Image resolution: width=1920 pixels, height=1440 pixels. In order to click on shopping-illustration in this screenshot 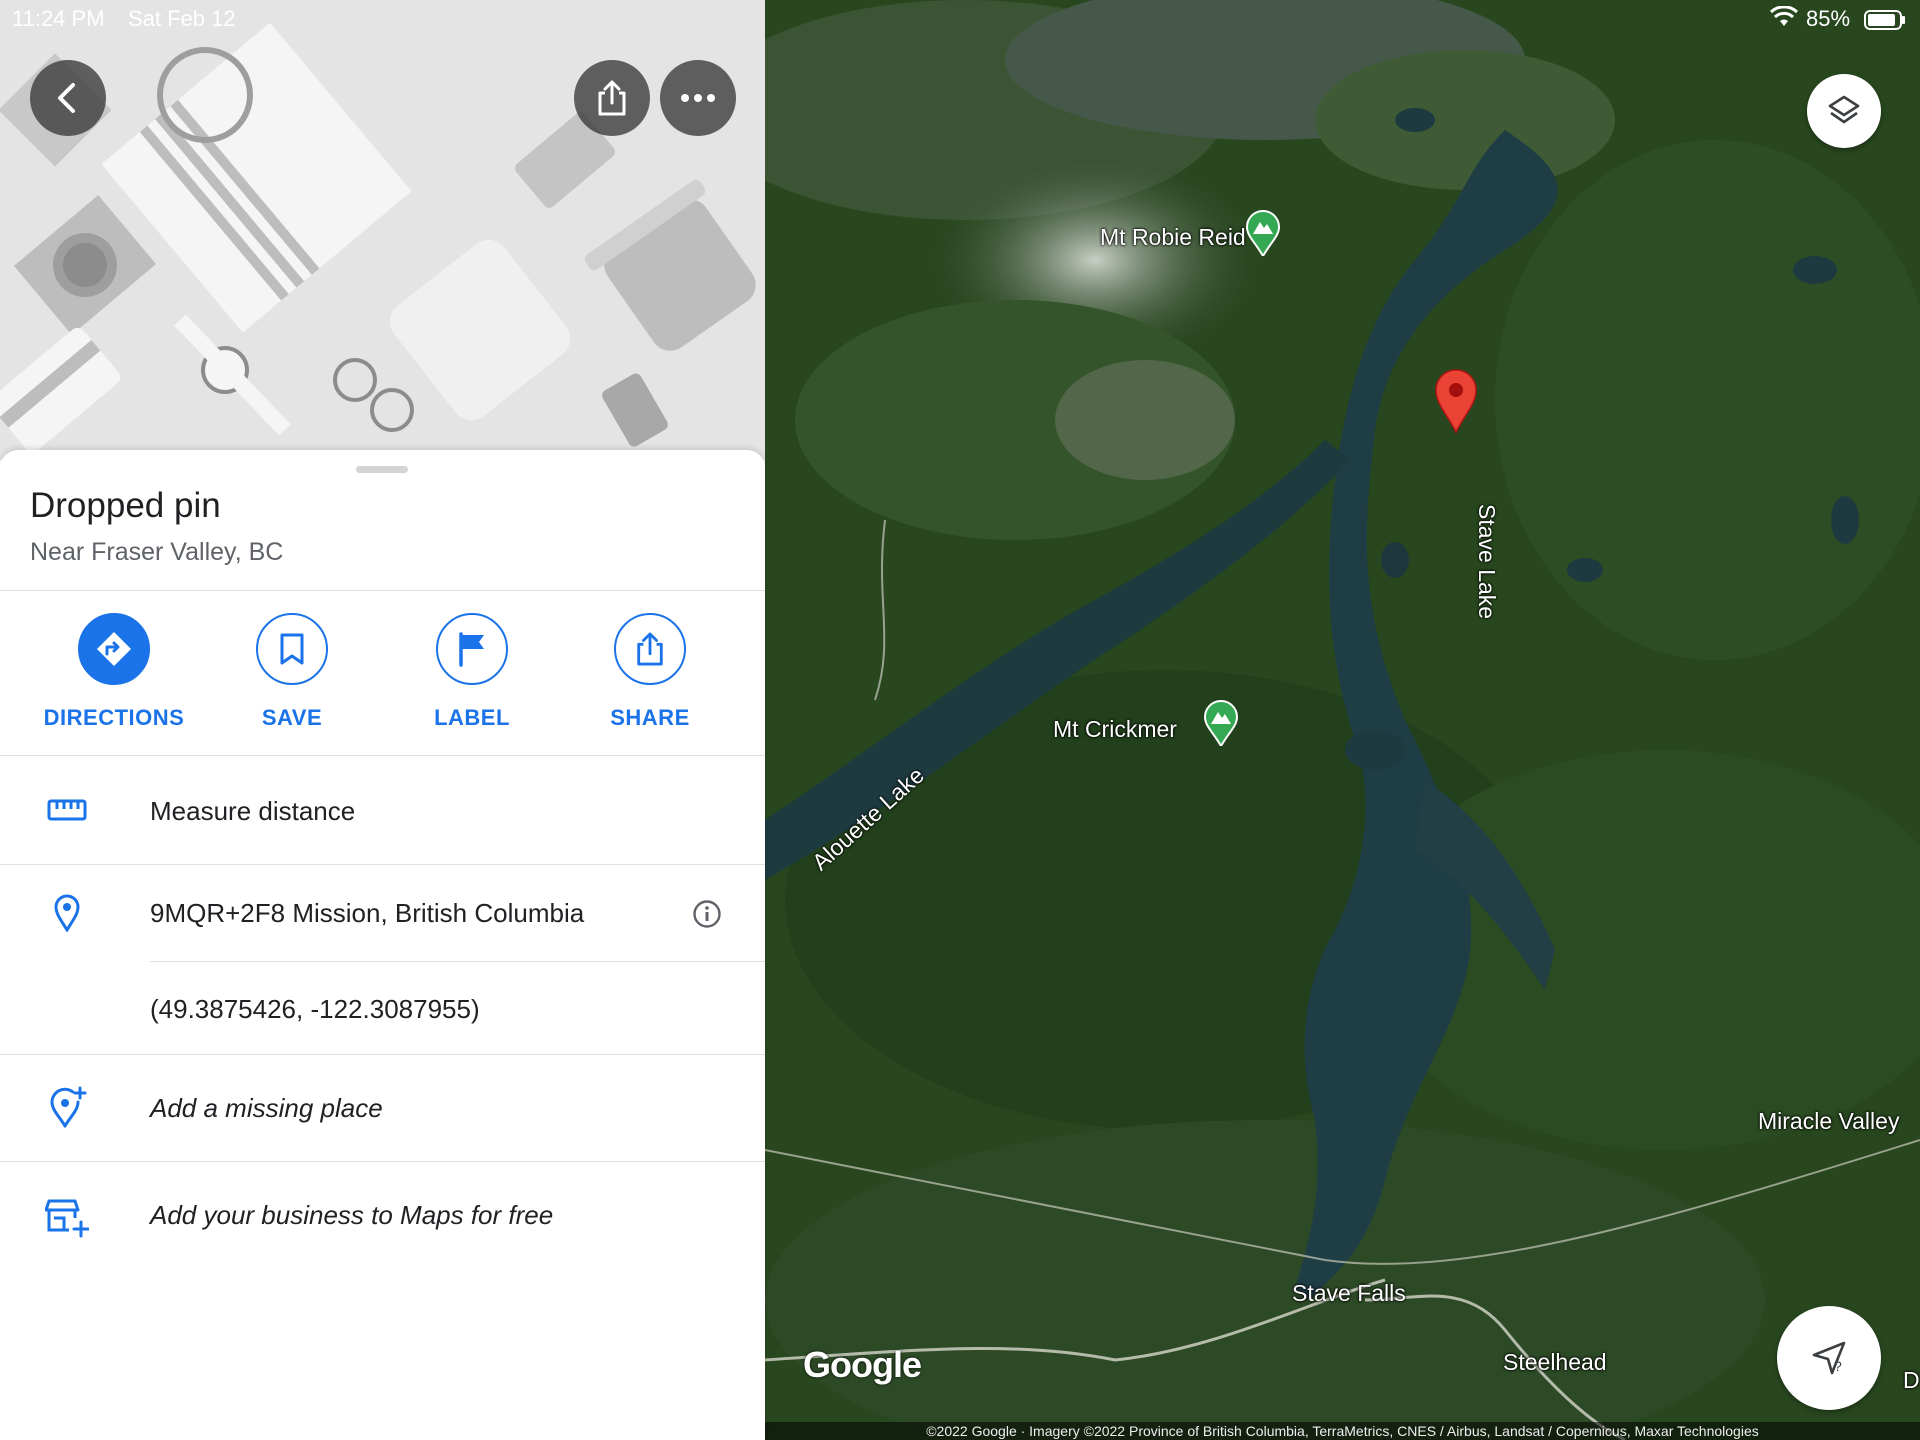, I will do `click(382, 230)`.